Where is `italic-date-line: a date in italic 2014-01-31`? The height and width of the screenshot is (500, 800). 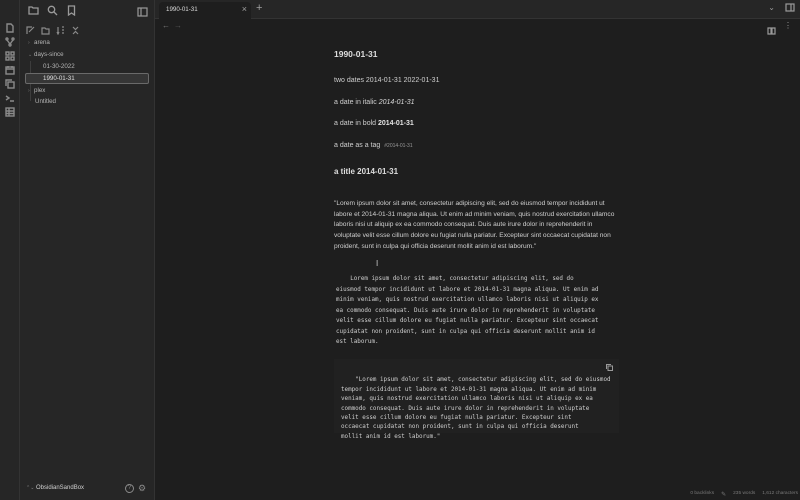
italic-date-line: a date in italic 2014-01-31 is located at coordinates (374, 102).